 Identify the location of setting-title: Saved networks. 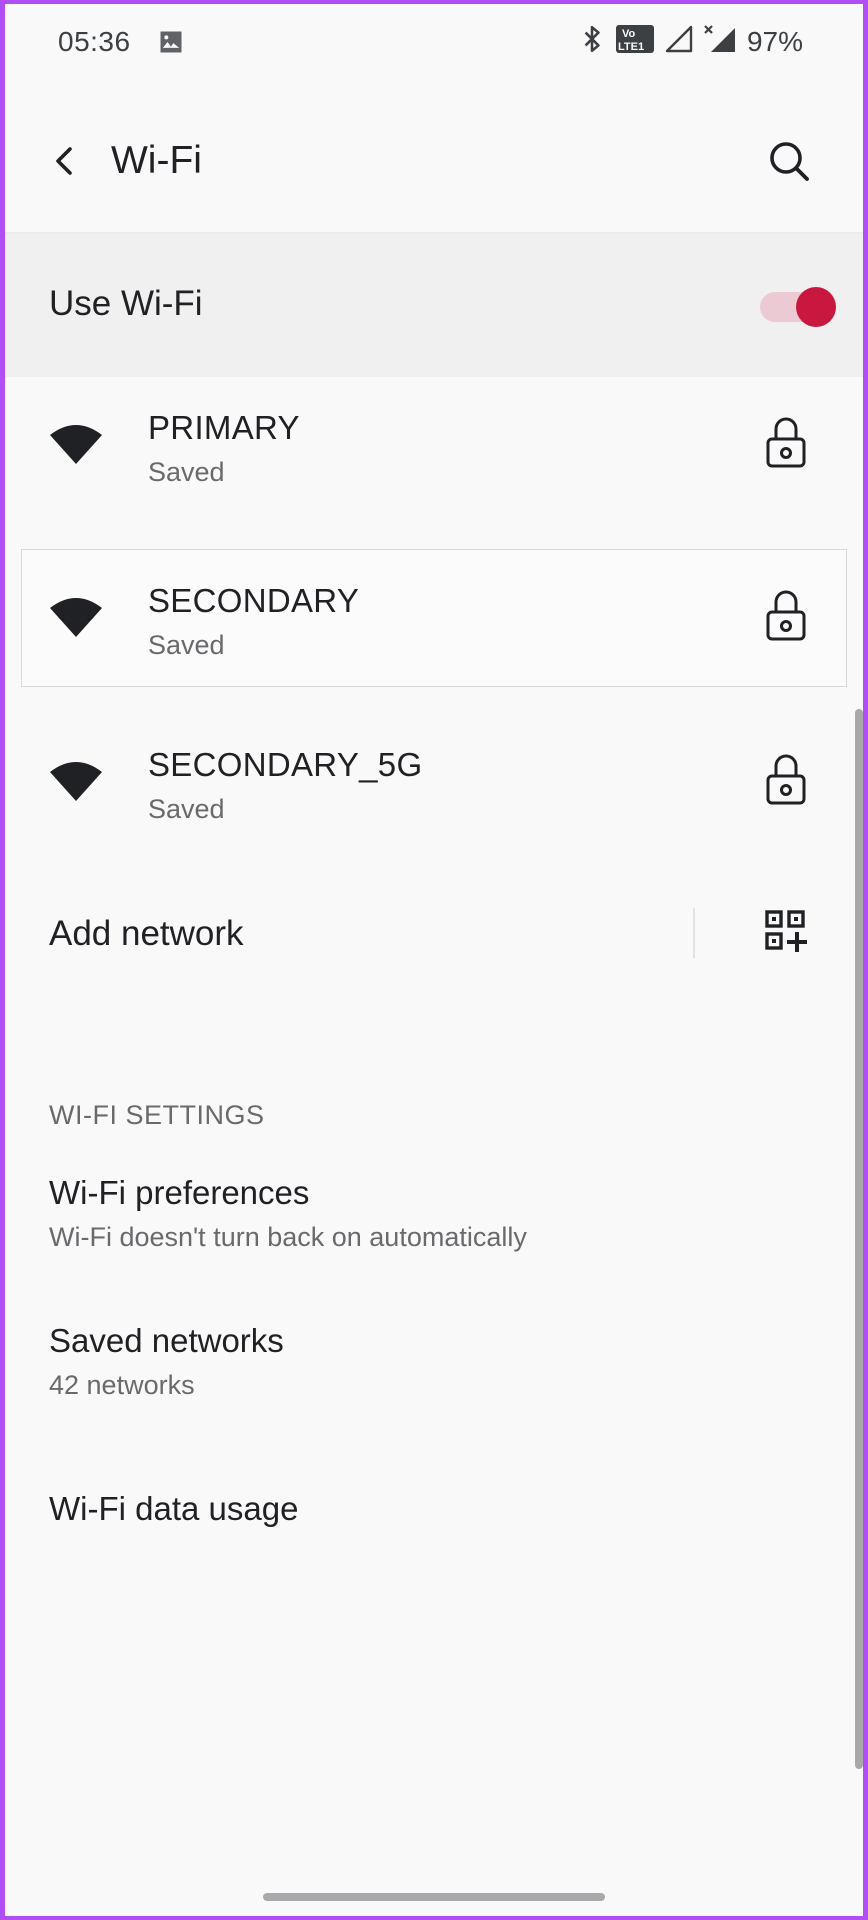
(166, 1340).